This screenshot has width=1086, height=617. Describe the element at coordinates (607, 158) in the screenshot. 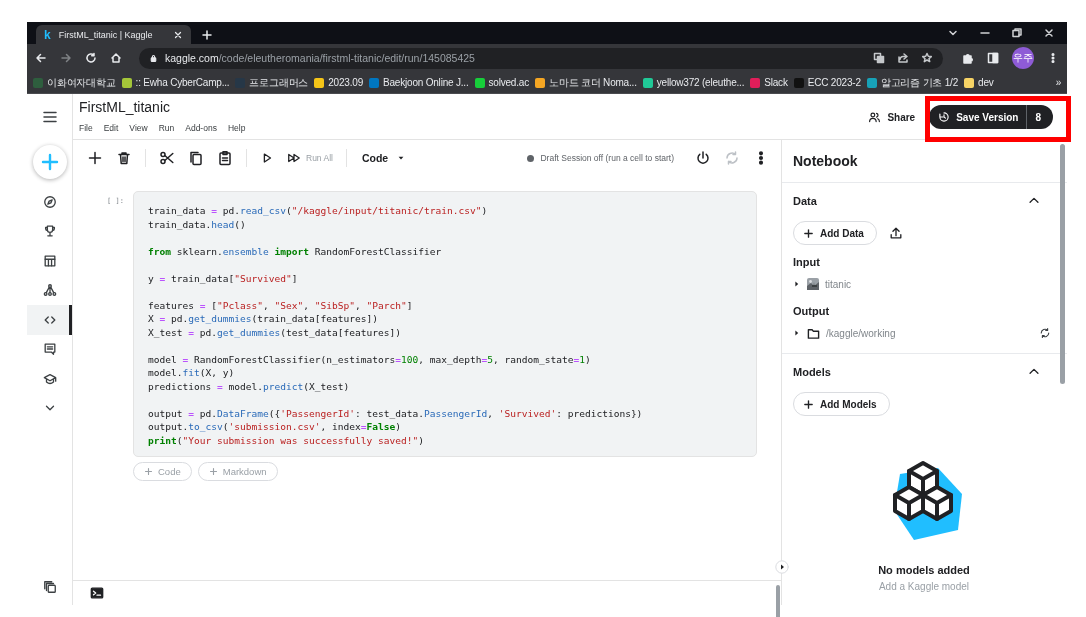

I see `session-status: Draft Session off (run a cell to start)` at that location.